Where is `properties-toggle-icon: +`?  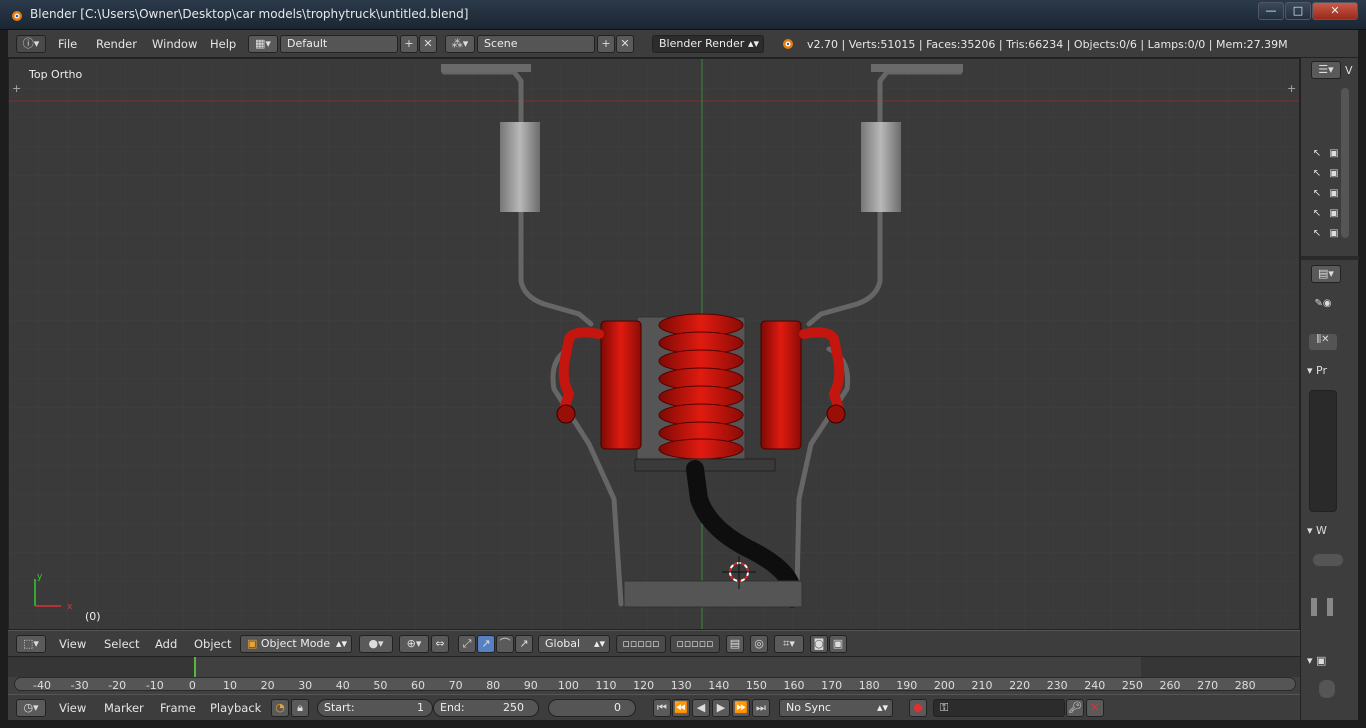 properties-toggle-icon: + is located at coordinates (1291, 88).